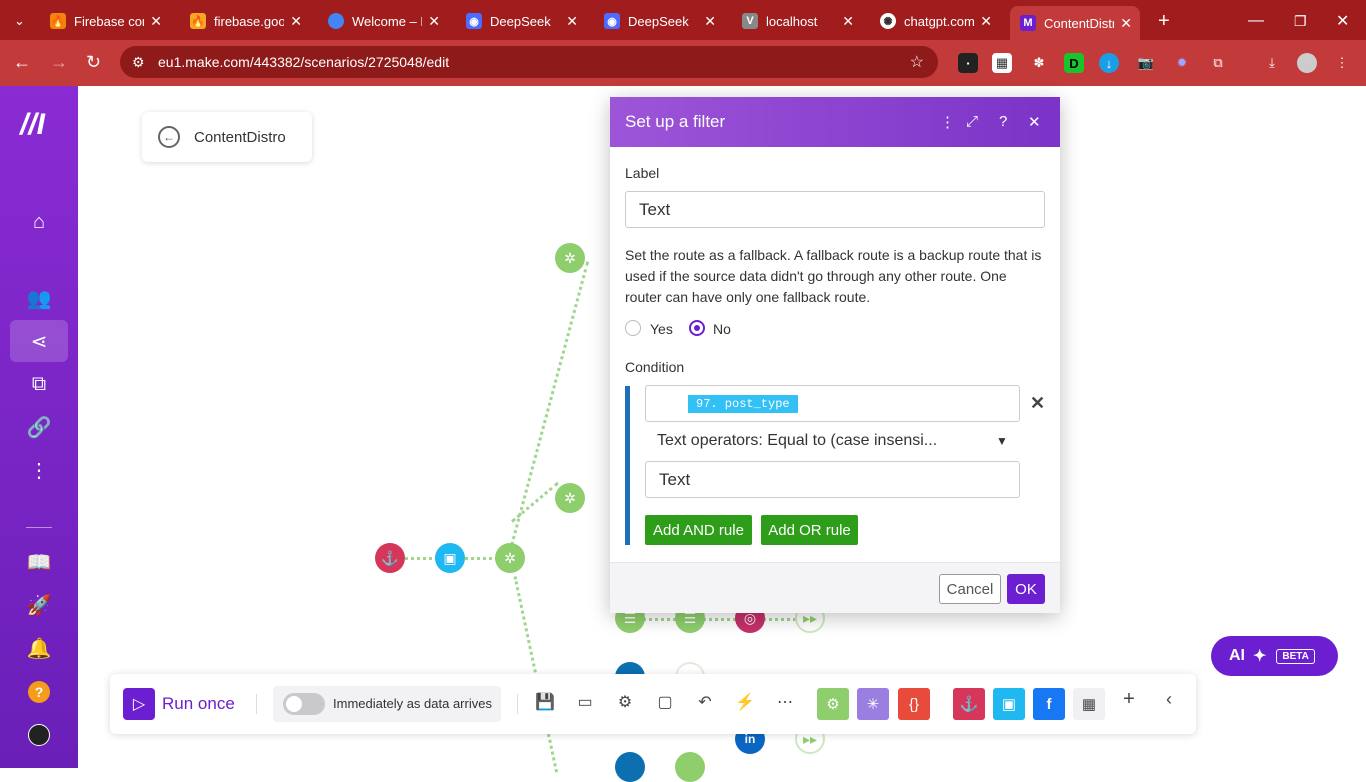 The height and width of the screenshot is (782, 1366). What do you see at coordinates (917, 62) in the screenshot?
I see `star-icon: ☆` at bounding box center [917, 62].